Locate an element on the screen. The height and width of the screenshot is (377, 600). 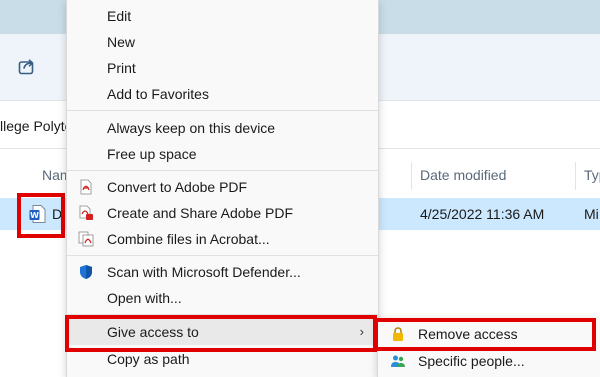
menu-item-create-and-share-adobe-pdf: Create and Share Adobe PDF is located at coordinates (222, 213).